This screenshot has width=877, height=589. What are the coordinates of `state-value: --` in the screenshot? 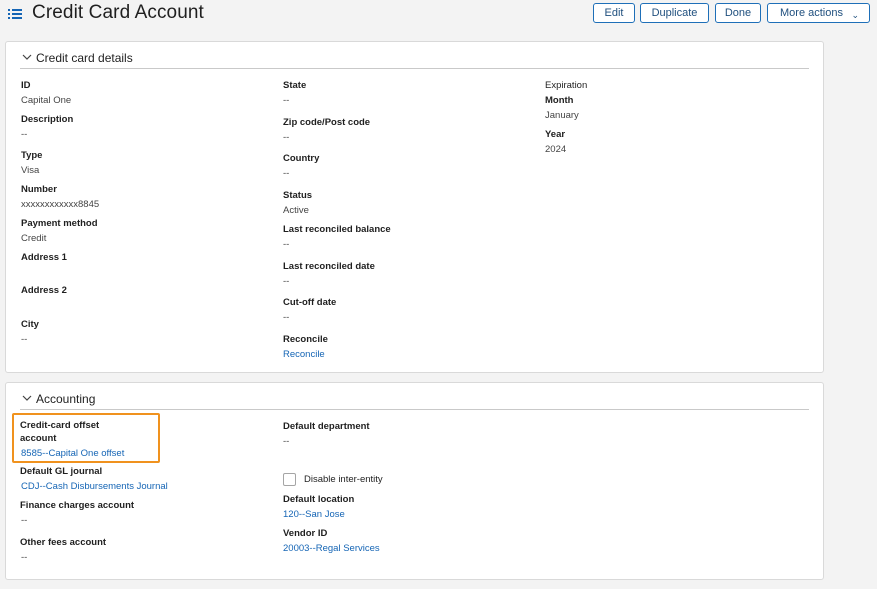 It's located at (286, 100).